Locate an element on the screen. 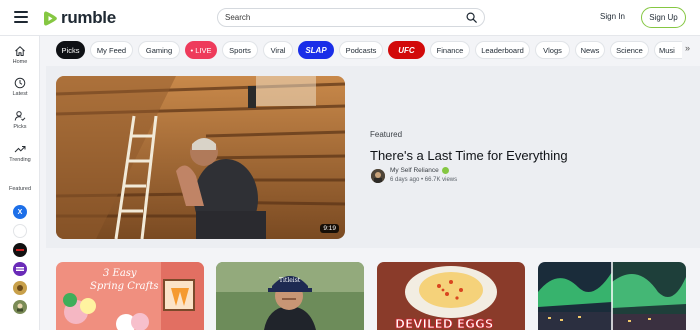 The height and width of the screenshot is (330, 700). menu-icon is located at coordinates (21, 17).